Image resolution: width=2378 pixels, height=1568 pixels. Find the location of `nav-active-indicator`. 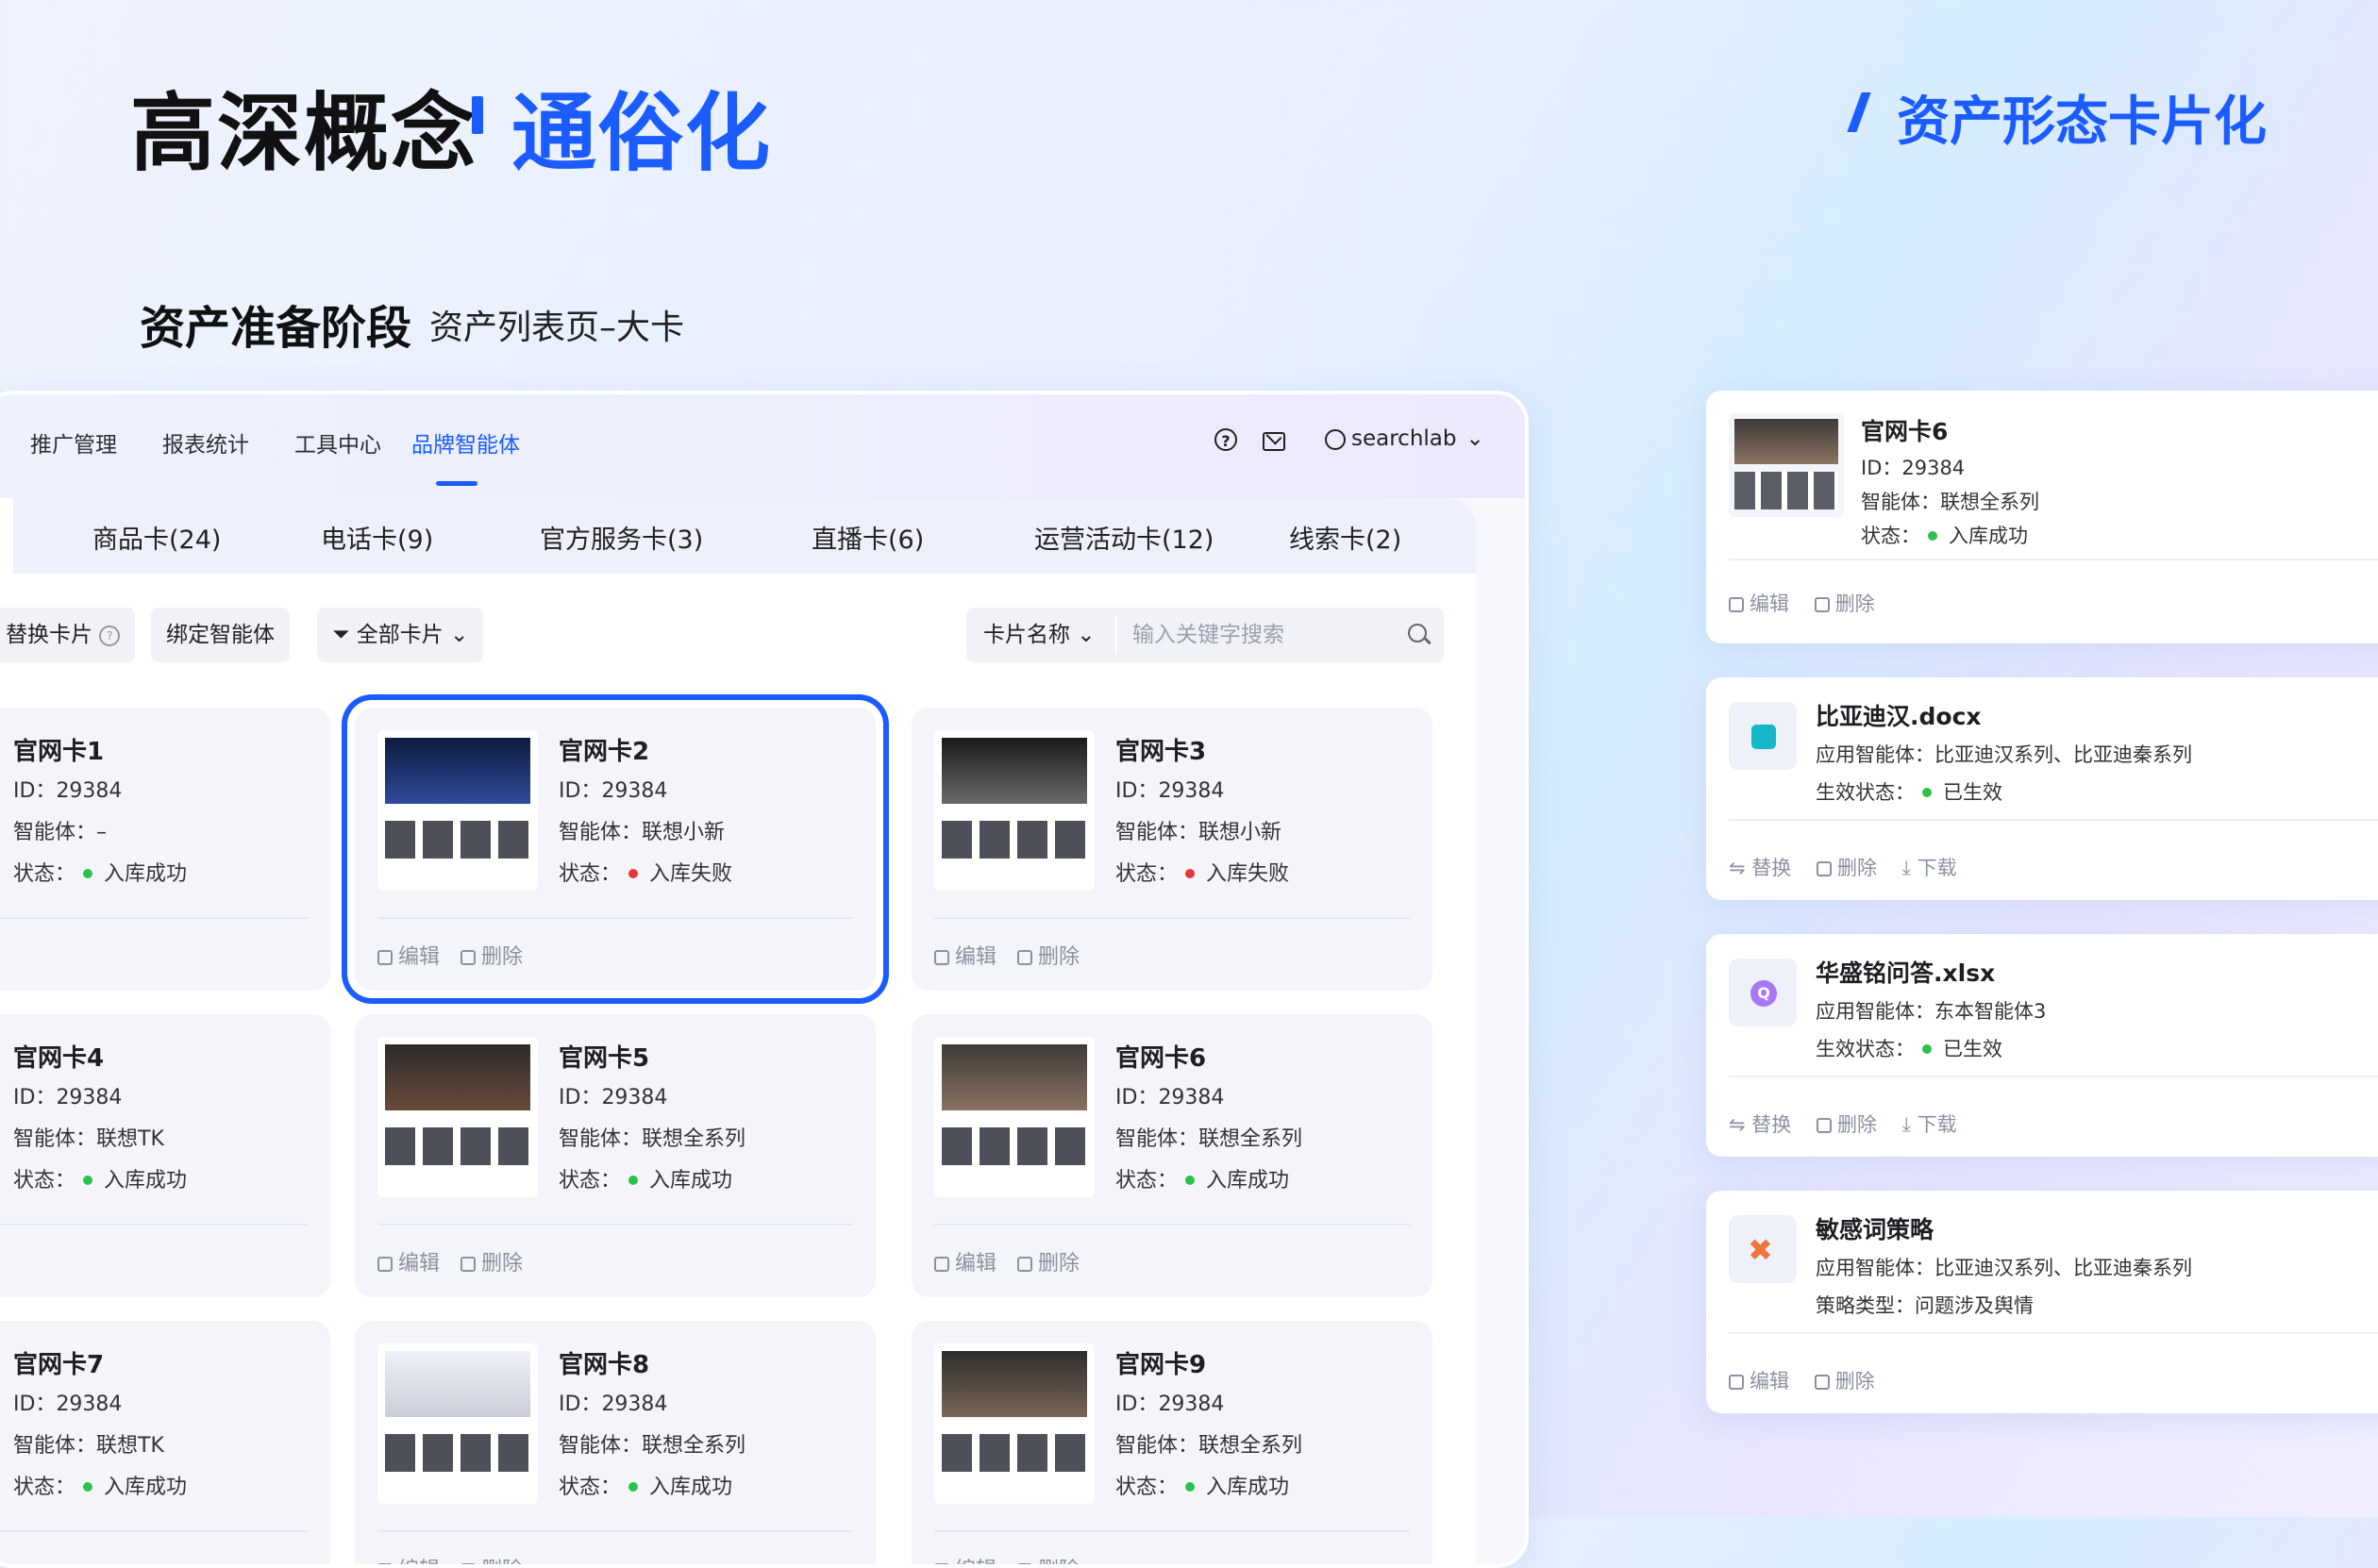

nav-active-indicator is located at coordinates (457, 483).